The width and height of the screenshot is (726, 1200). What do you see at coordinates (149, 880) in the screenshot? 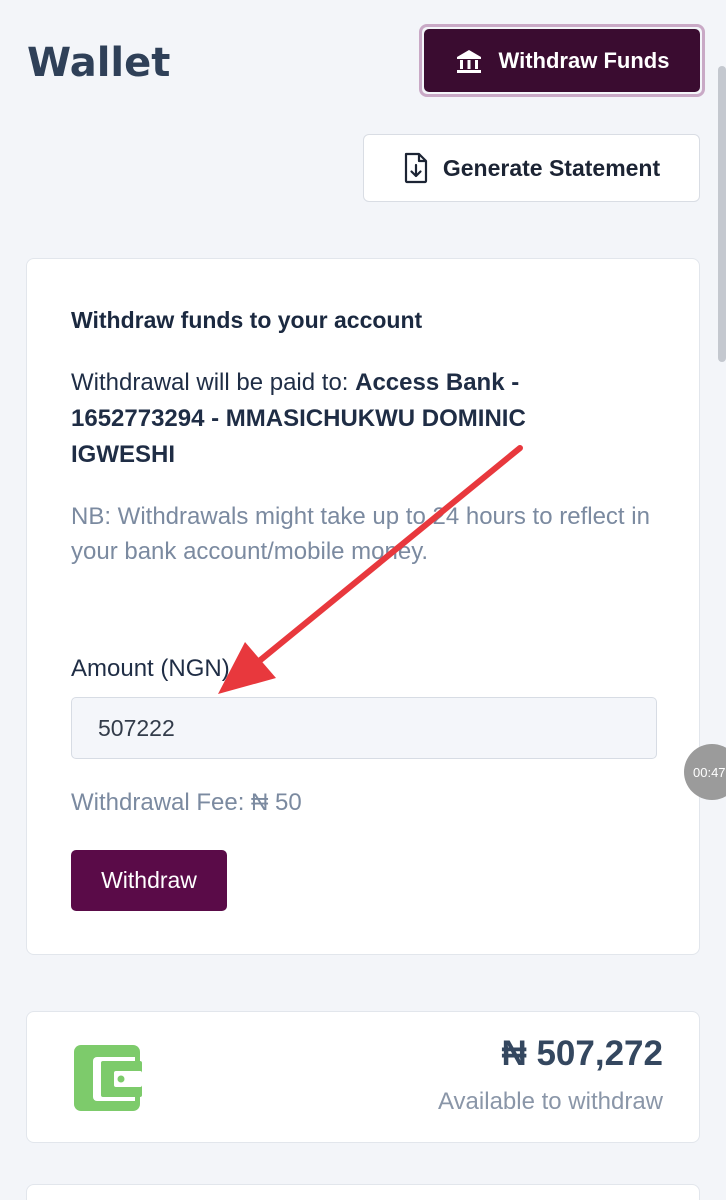
I see `withdraw-button: Withdraw` at bounding box center [149, 880].